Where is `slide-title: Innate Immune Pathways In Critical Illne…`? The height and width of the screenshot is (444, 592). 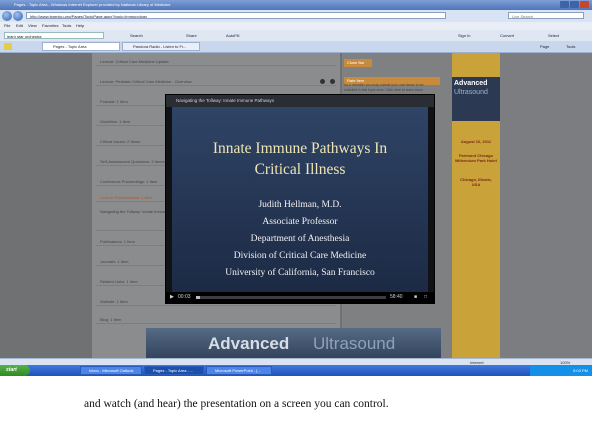 slide-title: Innate Immune Pathways In Critical Illne… is located at coordinates (300, 159).